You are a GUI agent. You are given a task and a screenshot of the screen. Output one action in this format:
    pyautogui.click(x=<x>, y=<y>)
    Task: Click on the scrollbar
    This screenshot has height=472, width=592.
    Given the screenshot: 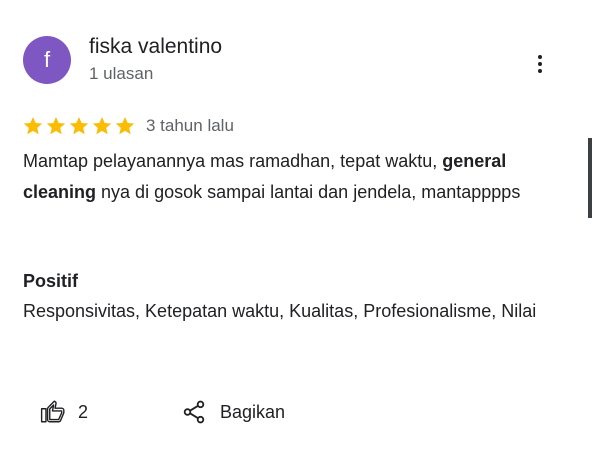 What is the action you would take?
    pyautogui.click(x=590, y=178)
    